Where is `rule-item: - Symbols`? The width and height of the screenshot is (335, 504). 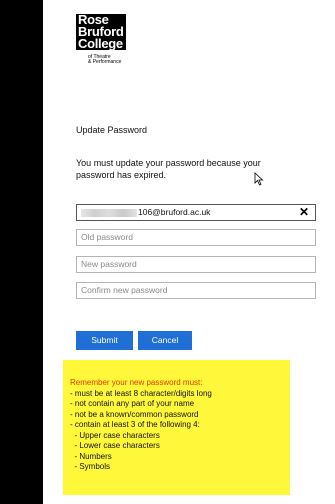 rule-item: - Symbols is located at coordinates (90, 466).